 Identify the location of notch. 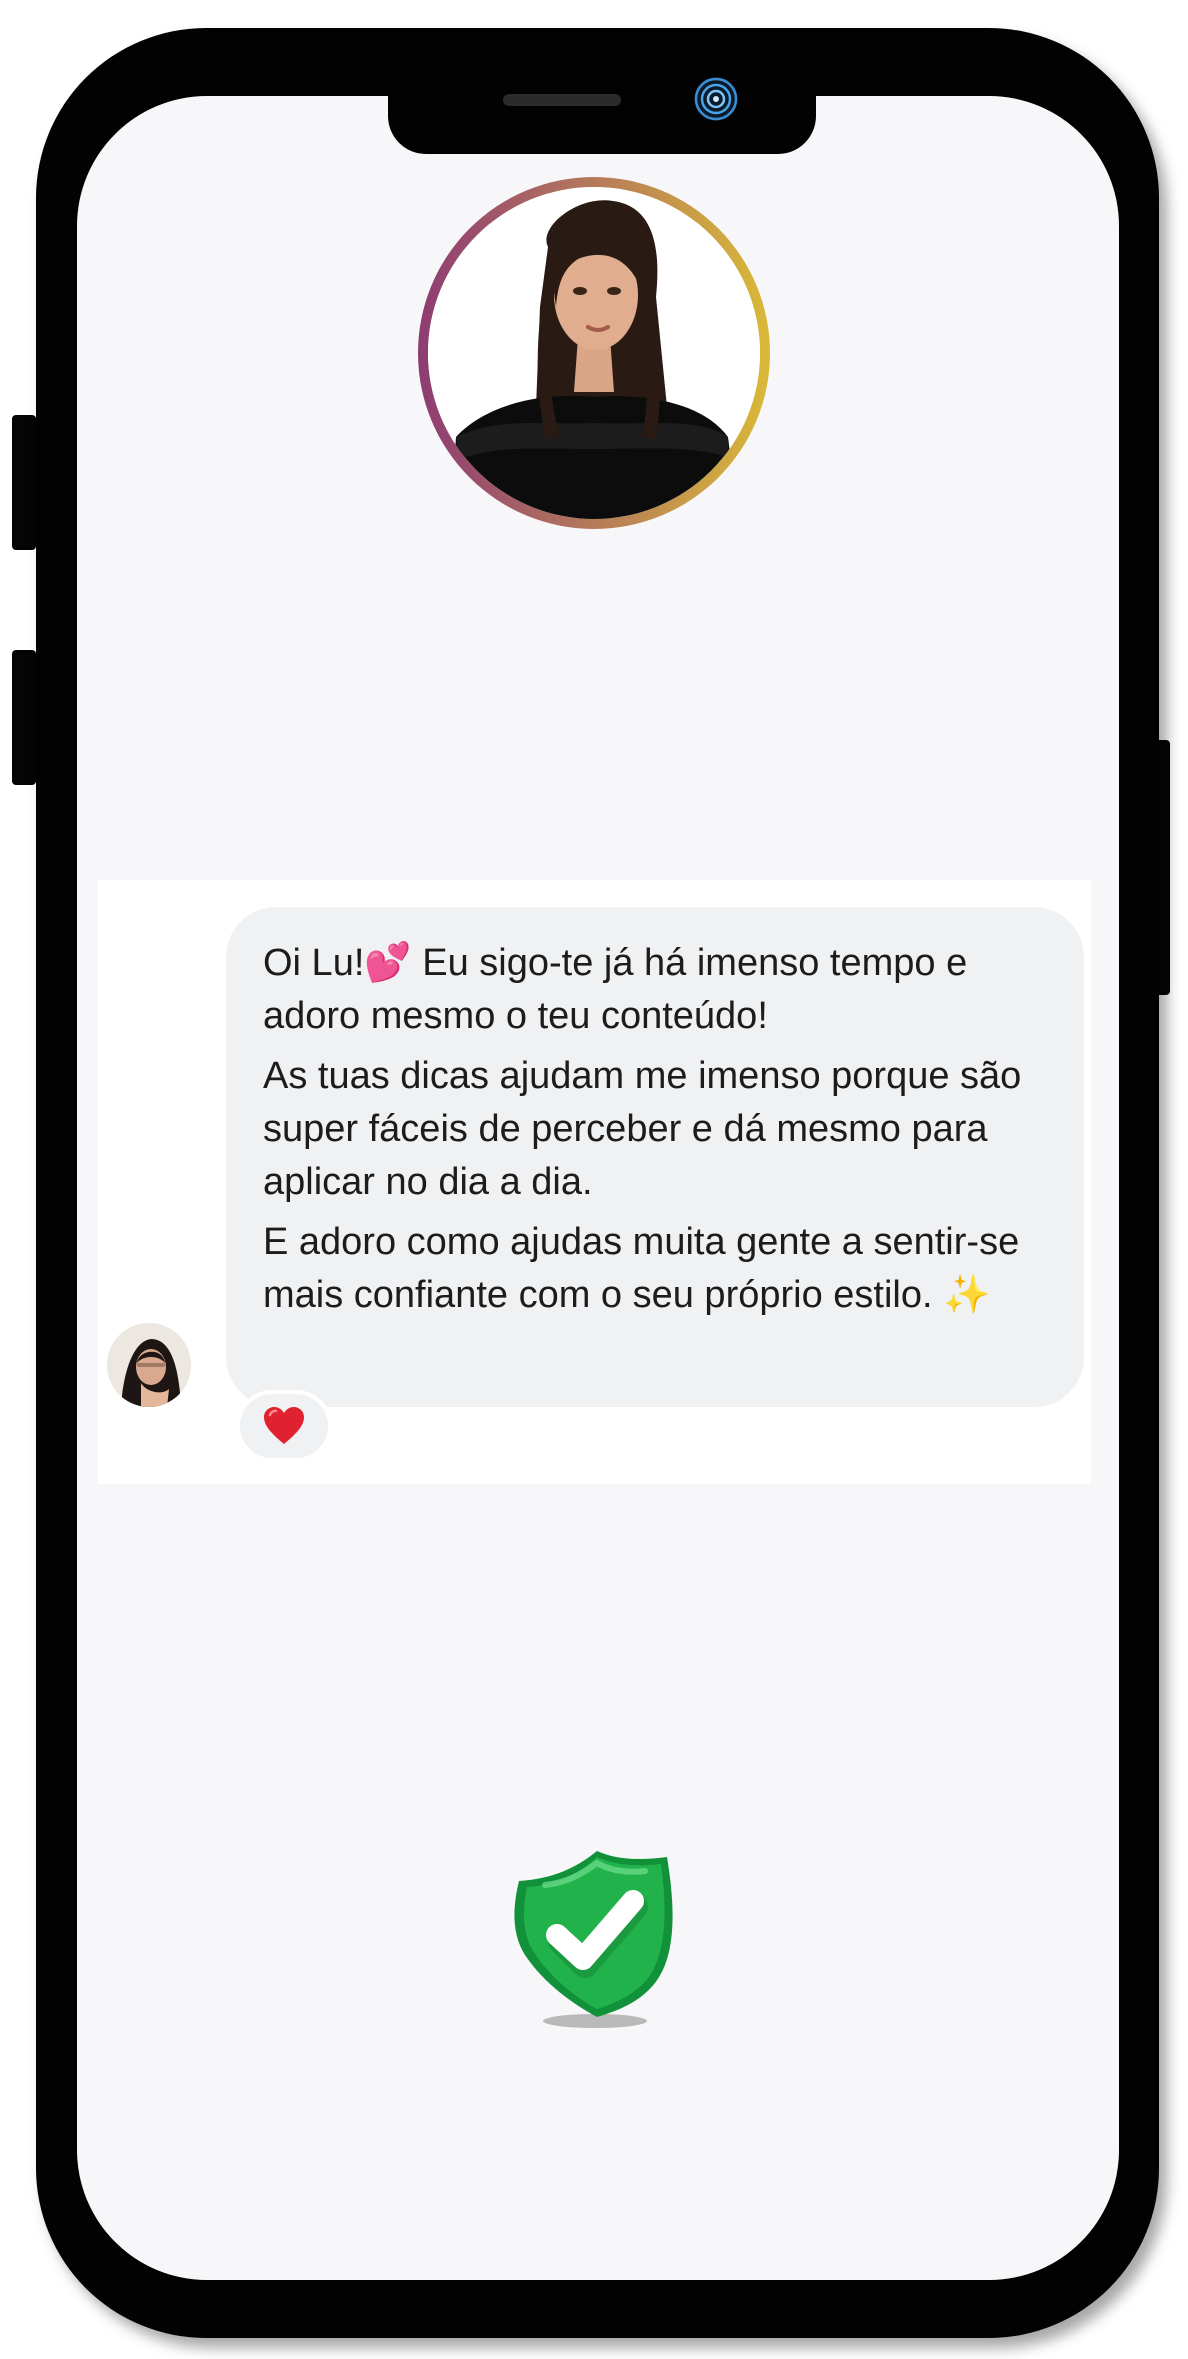
(602, 105).